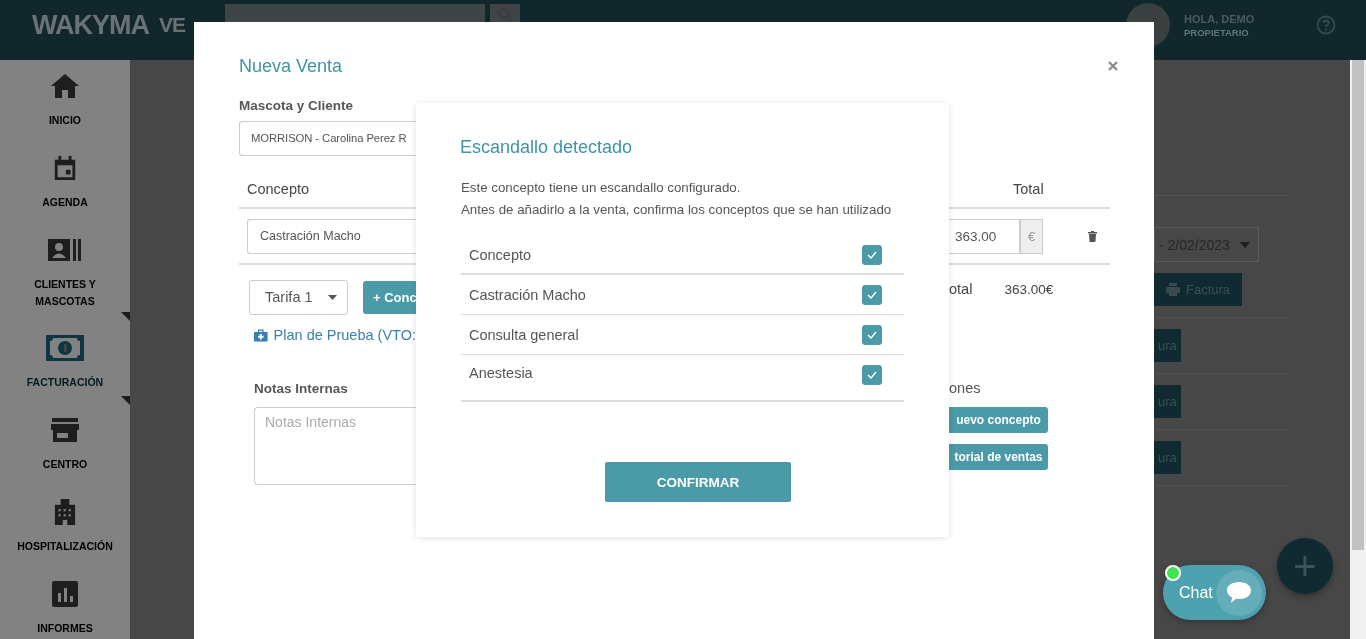 The image size is (1366, 639). Describe the element at coordinates (331, 236) in the screenshot. I see `concept-field: Castración Macho` at that location.